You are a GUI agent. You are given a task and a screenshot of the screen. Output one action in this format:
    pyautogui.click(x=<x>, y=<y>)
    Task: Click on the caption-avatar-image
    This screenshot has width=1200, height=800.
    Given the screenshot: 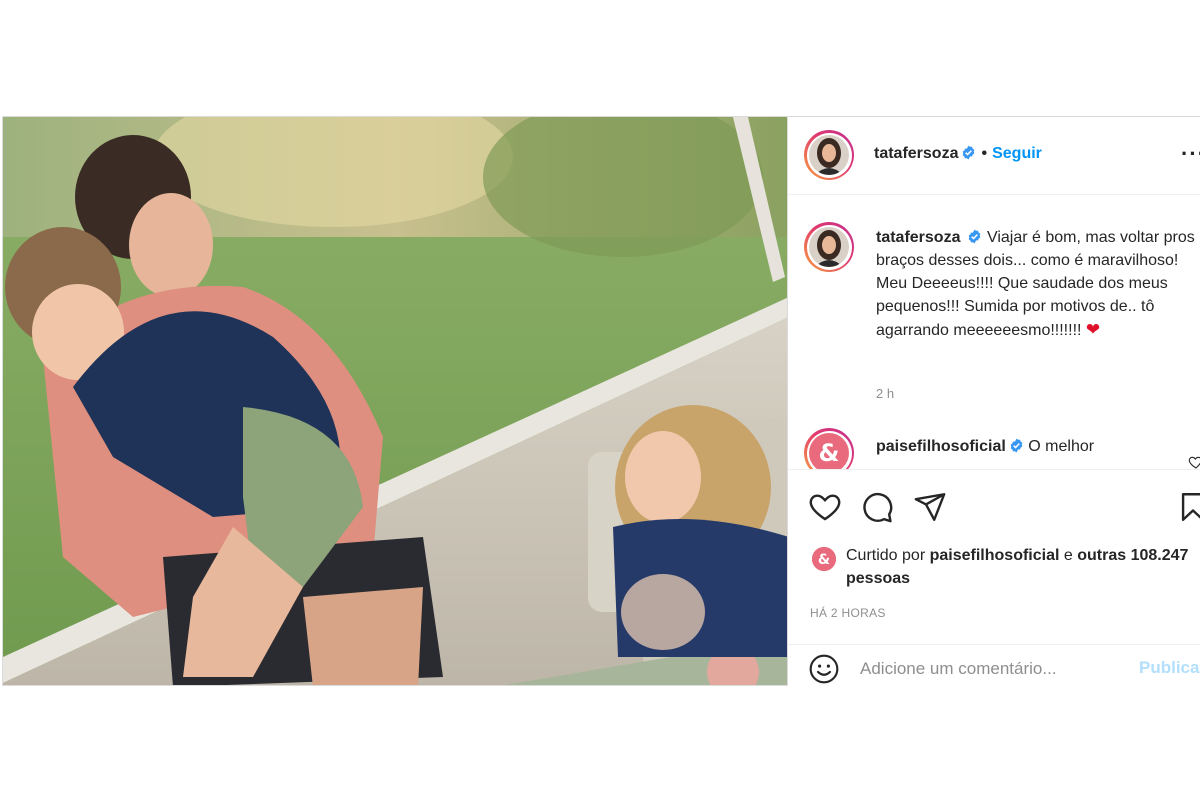 What is the action you would take?
    pyautogui.click(x=829, y=247)
    